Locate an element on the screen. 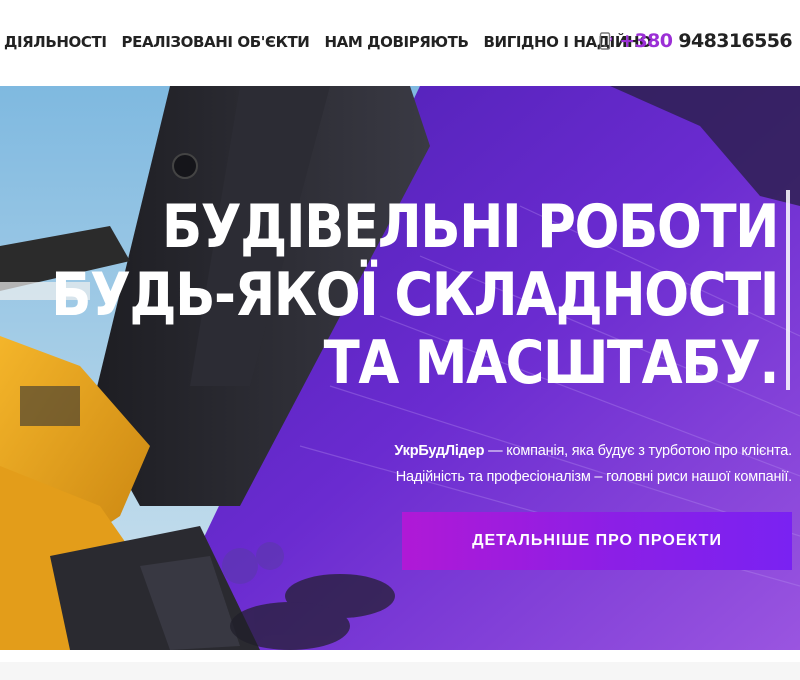  nav-item-activities: ДІЯЛЬНОСТІ is located at coordinates (55, 42).